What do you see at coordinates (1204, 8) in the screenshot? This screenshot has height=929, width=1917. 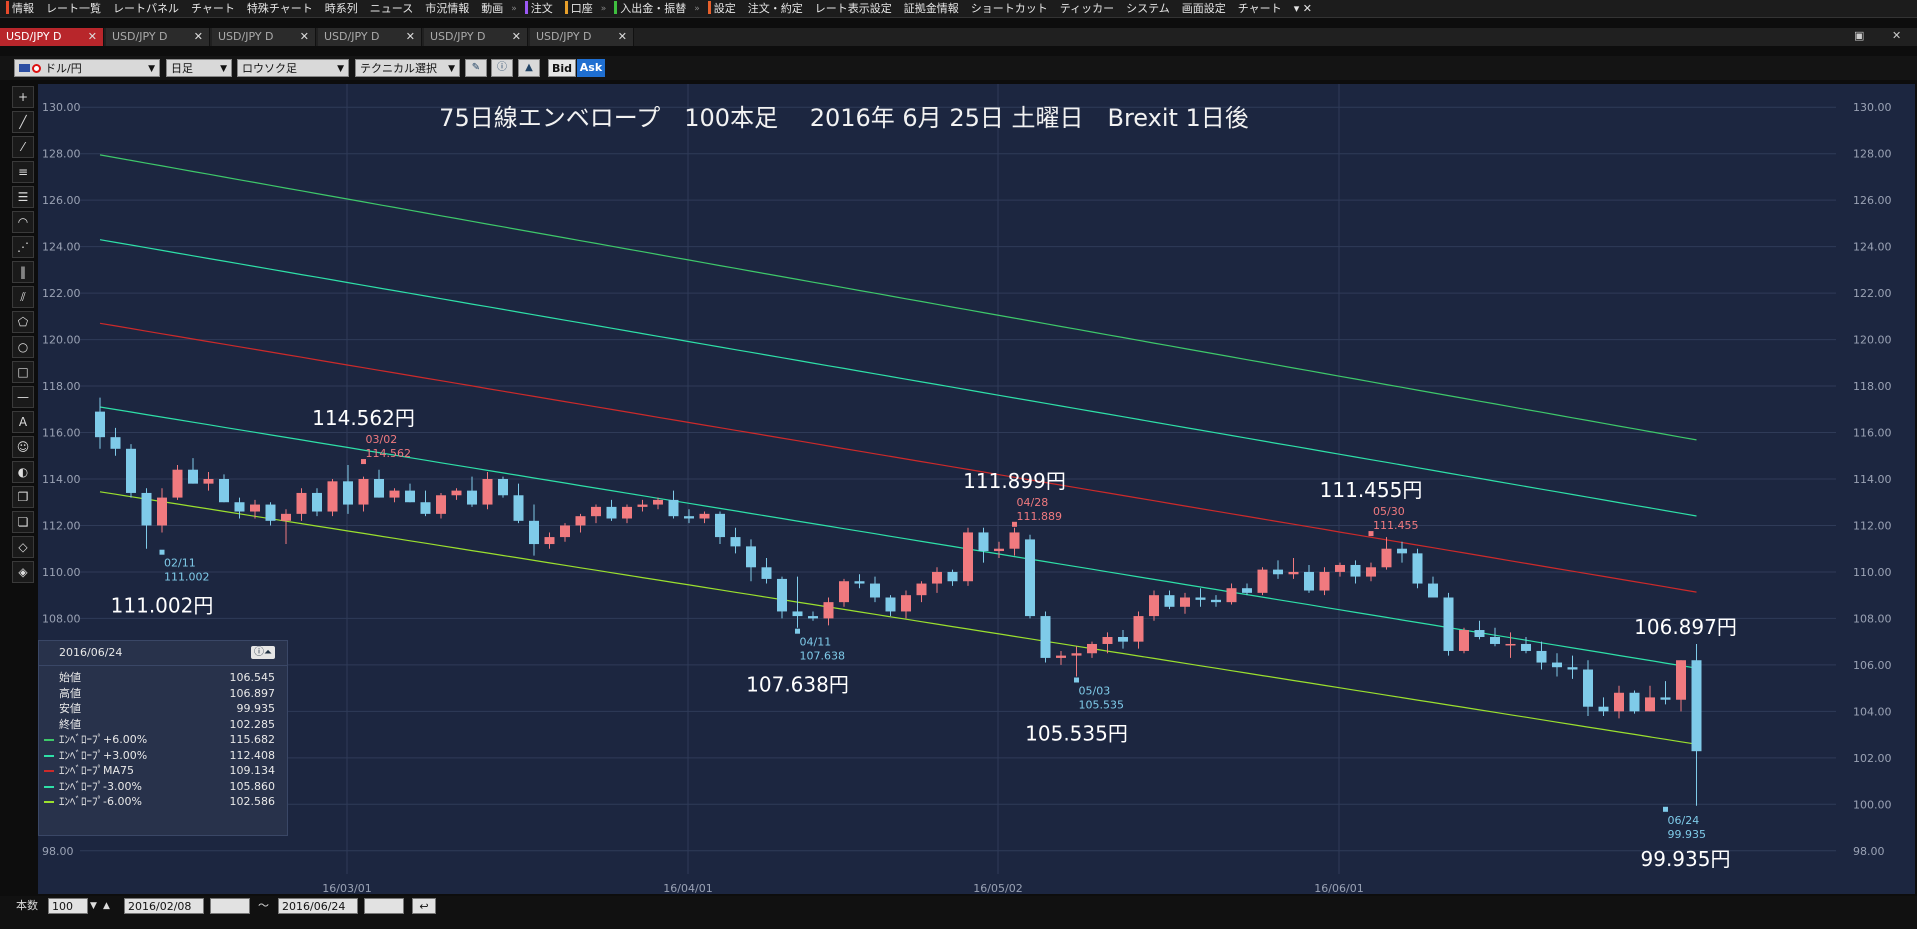 I see `menu-item: 画面設定` at bounding box center [1204, 8].